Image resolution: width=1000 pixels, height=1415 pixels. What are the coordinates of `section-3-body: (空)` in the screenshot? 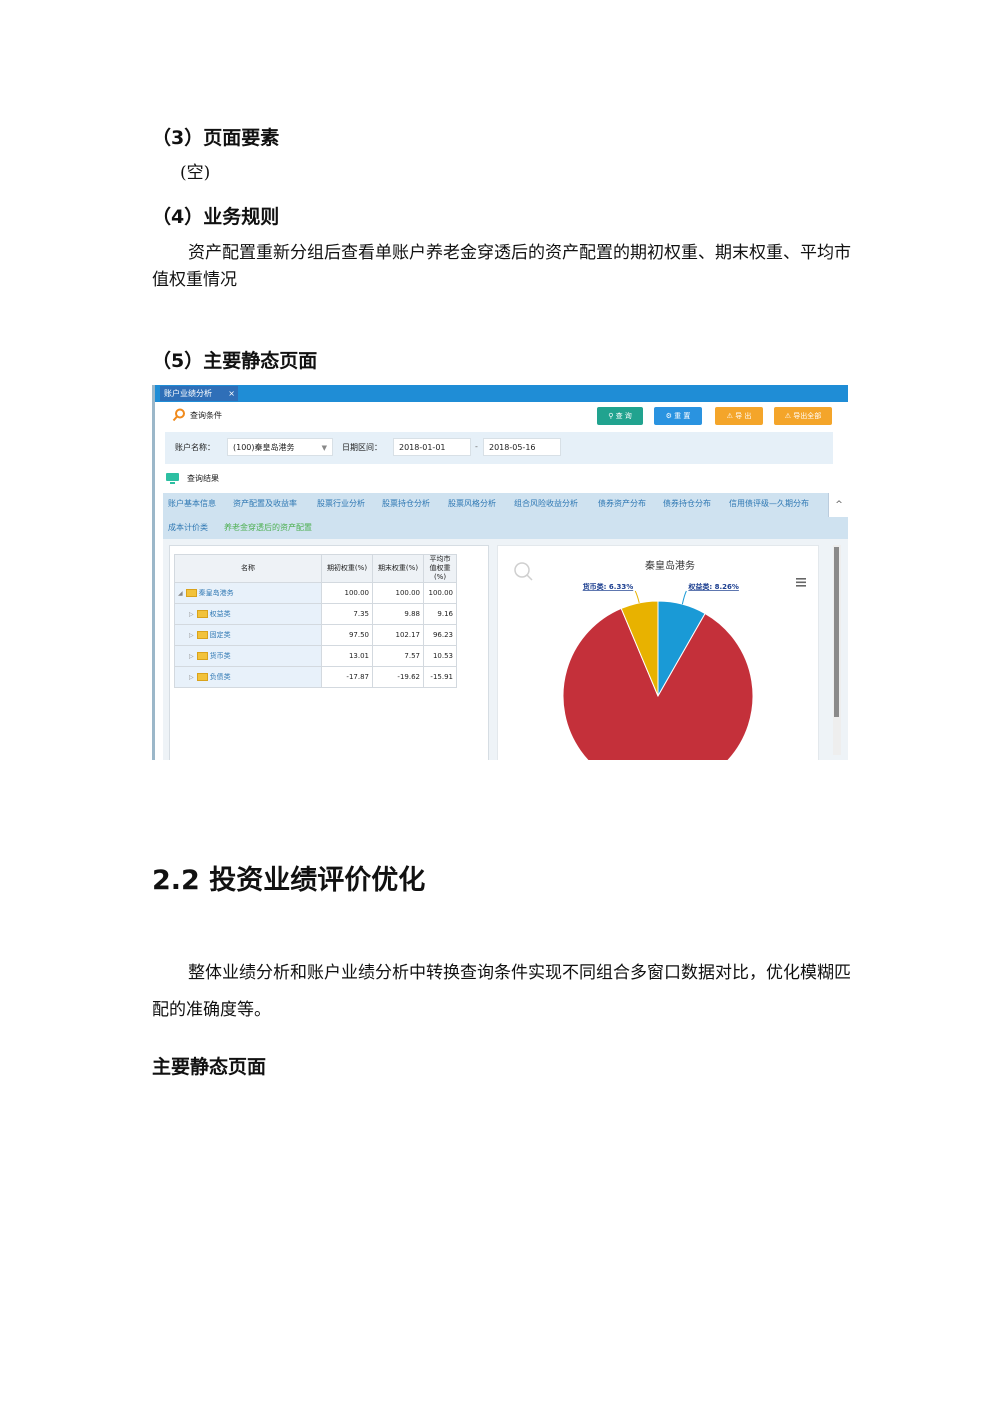 It's located at (195, 173).